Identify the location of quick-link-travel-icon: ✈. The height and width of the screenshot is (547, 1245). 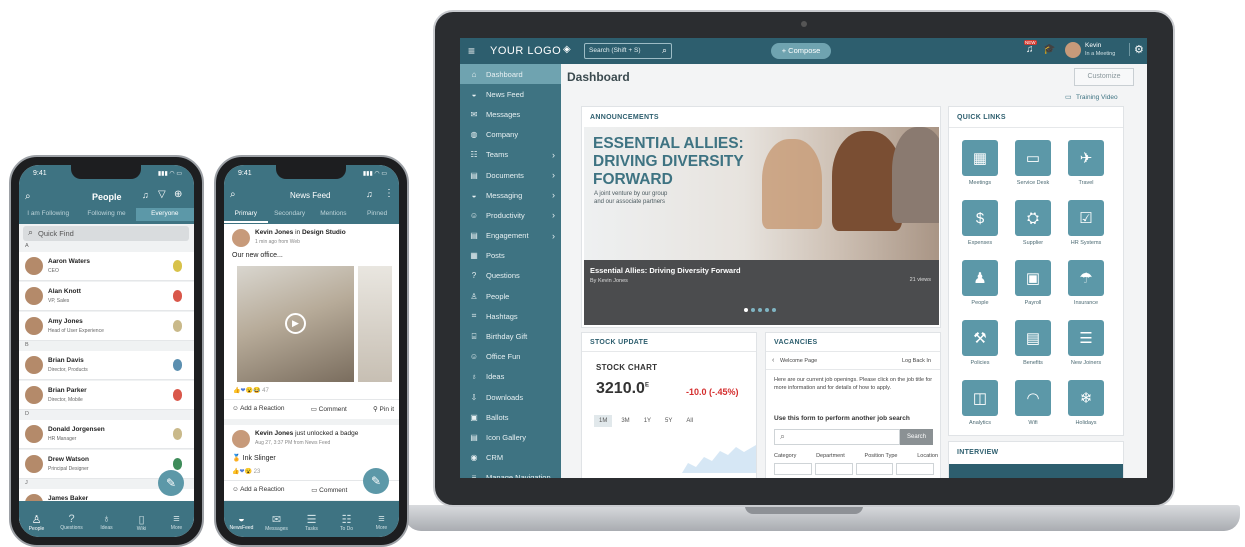
(1086, 158).